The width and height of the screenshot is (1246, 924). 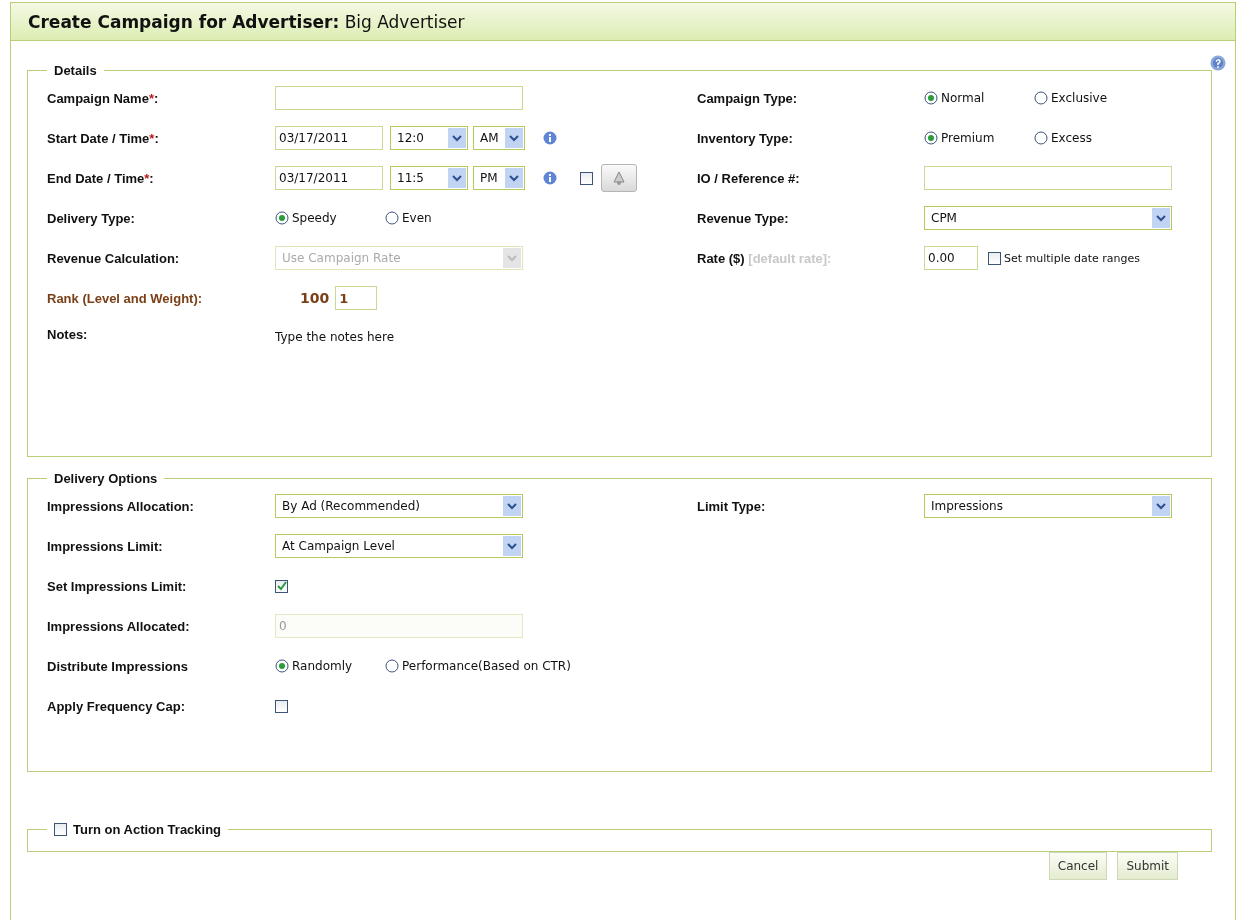 What do you see at coordinates (106, 478) in the screenshot?
I see `section-title: Delivery Options` at bounding box center [106, 478].